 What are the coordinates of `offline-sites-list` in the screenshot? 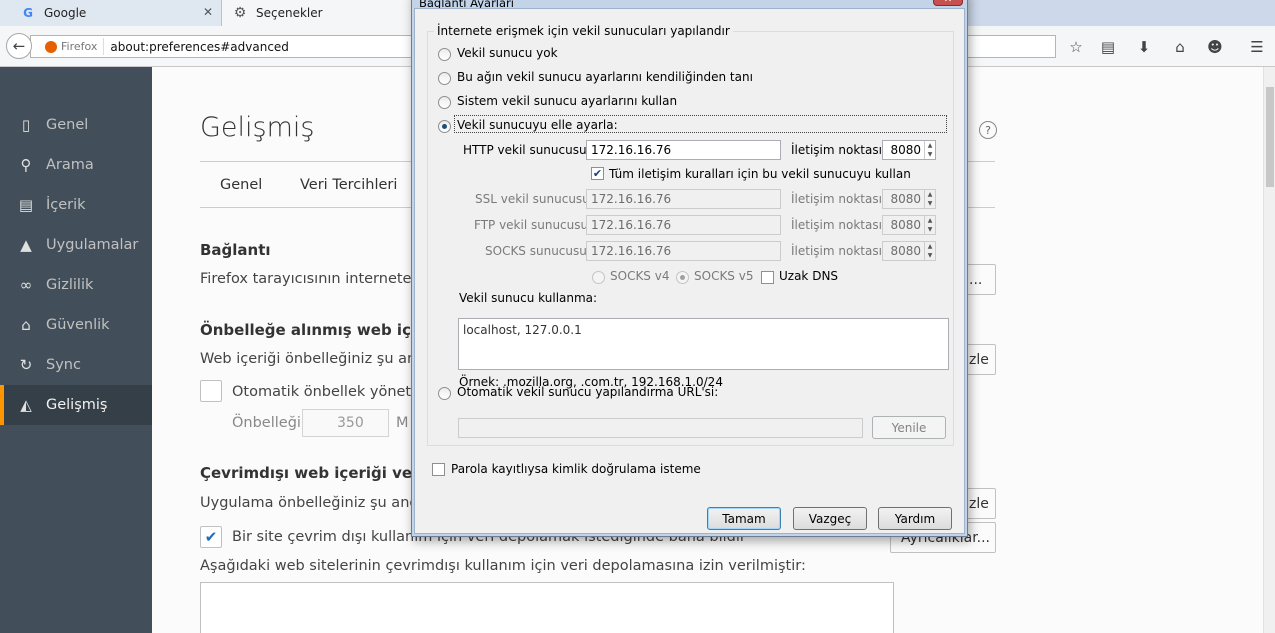 It's located at (547, 607).